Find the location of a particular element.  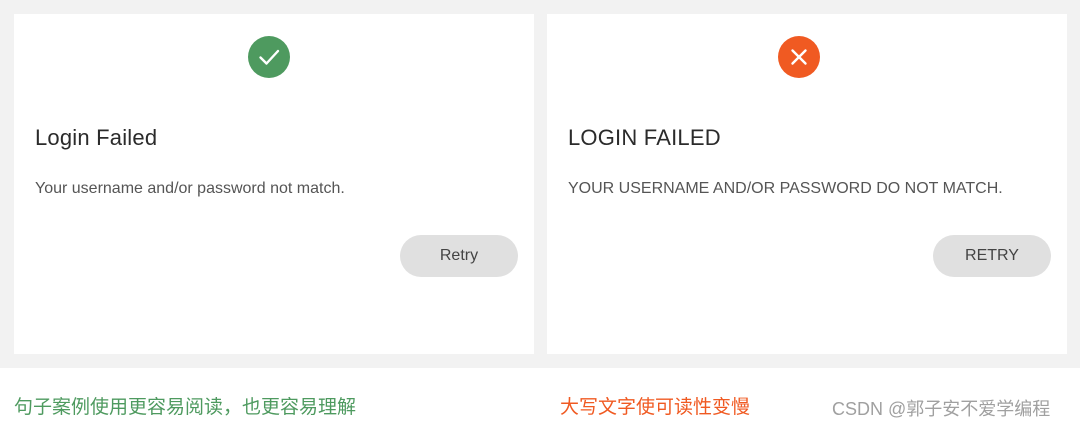

watermark: CSDN @郭子安不爱学编程 is located at coordinates (941, 409).